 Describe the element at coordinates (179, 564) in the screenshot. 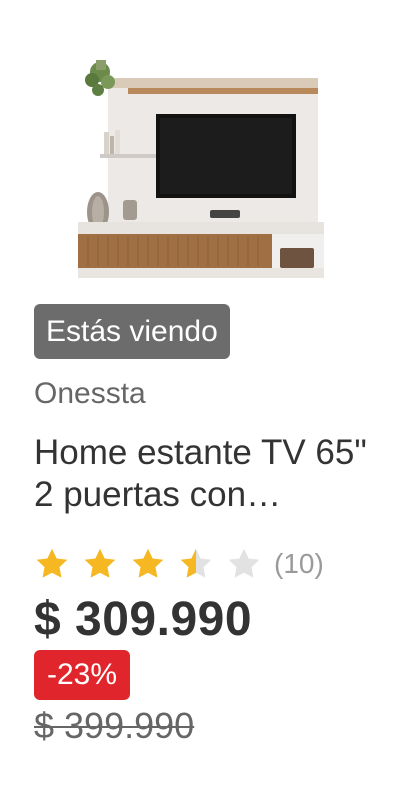

I see `star-rating: (10)` at that location.